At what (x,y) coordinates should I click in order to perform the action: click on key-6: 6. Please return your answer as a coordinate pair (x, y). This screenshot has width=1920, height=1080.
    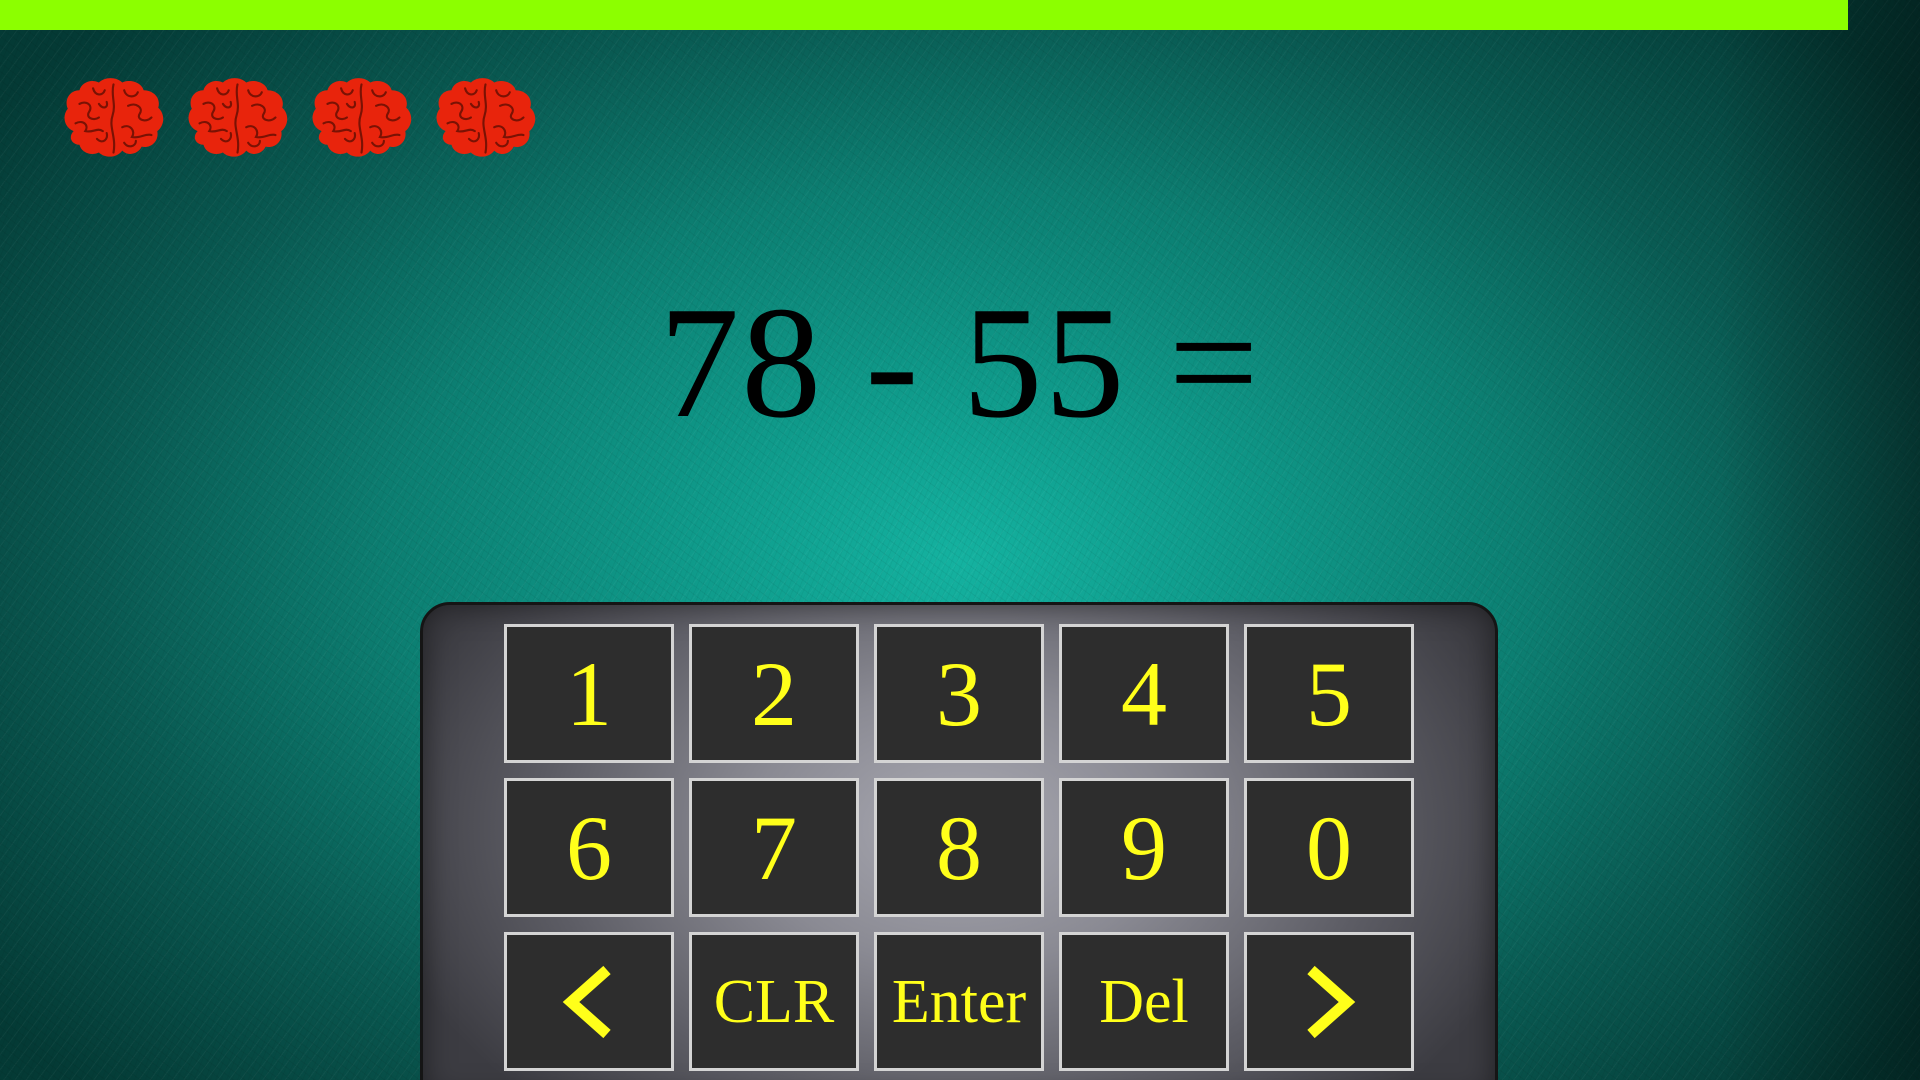
    Looking at the image, I should click on (589, 847).